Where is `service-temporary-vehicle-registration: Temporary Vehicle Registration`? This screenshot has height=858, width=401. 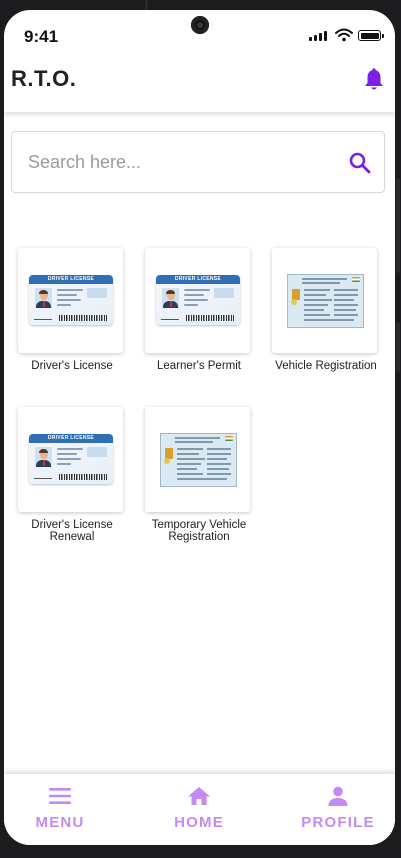
service-temporary-vehicle-registration: Temporary Vehicle Registration is located at coordinates (199, 475).